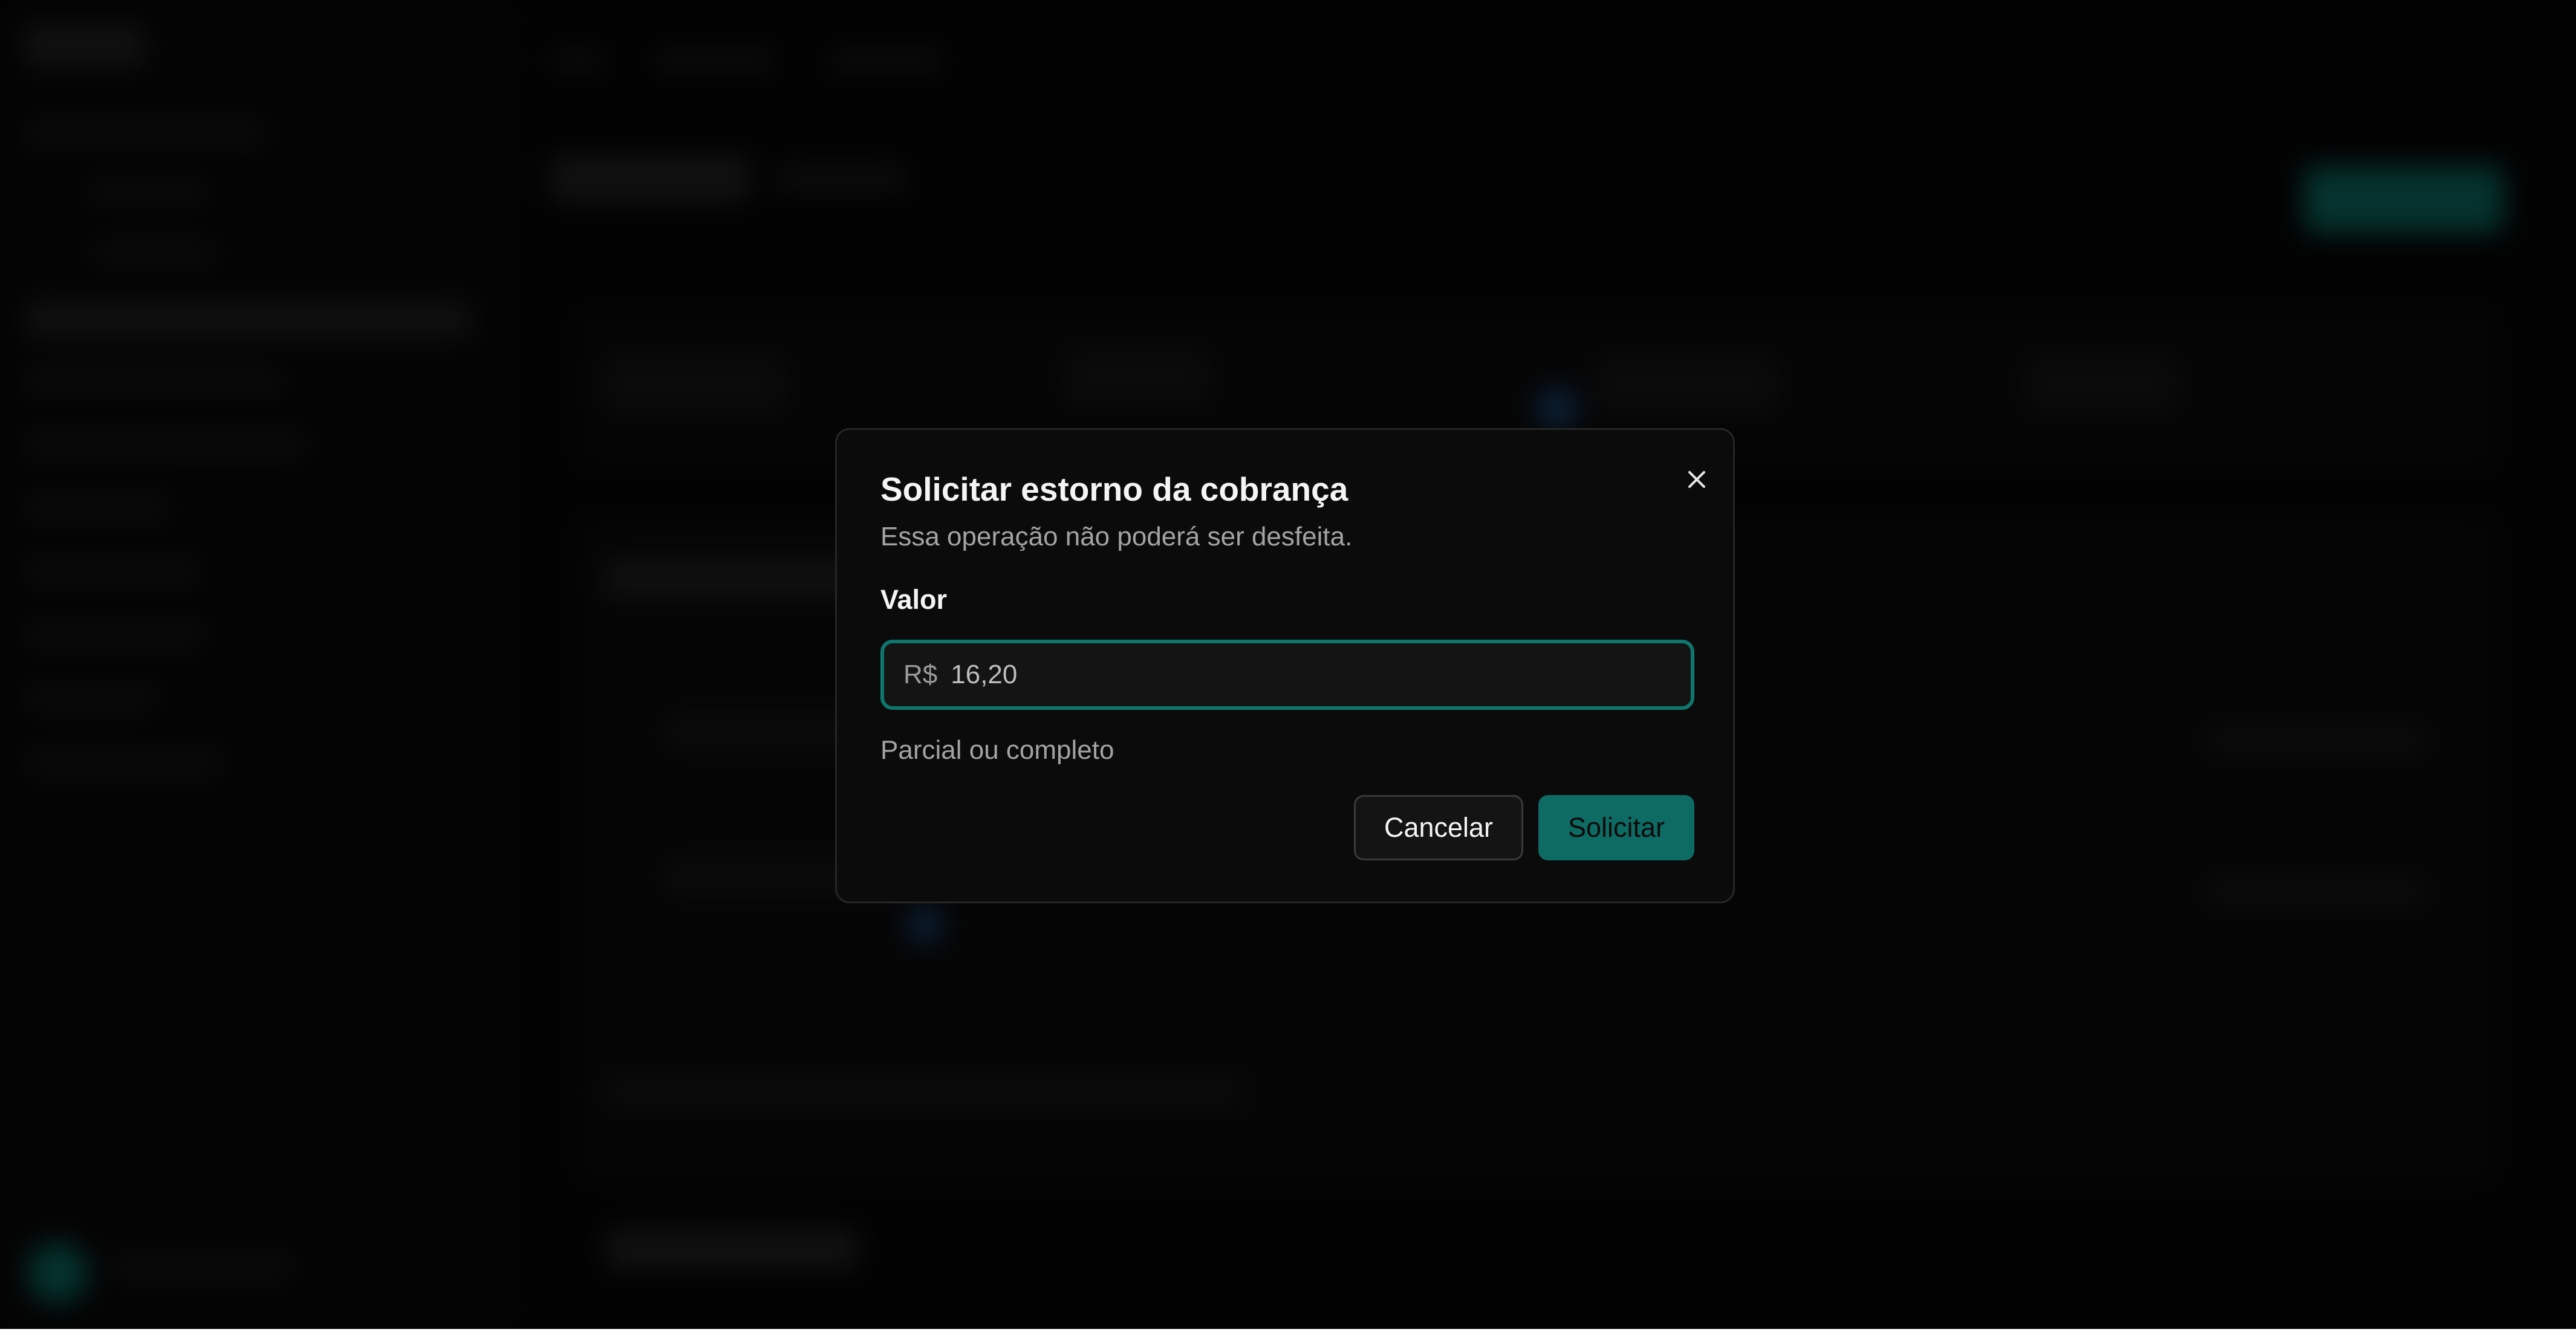 Image resolution: width=2576 pixels, height=1335 pixels. Describe the element at coordinates (1616, 827) in the screenshot. I see `submit-button: Solicitar` at that location.